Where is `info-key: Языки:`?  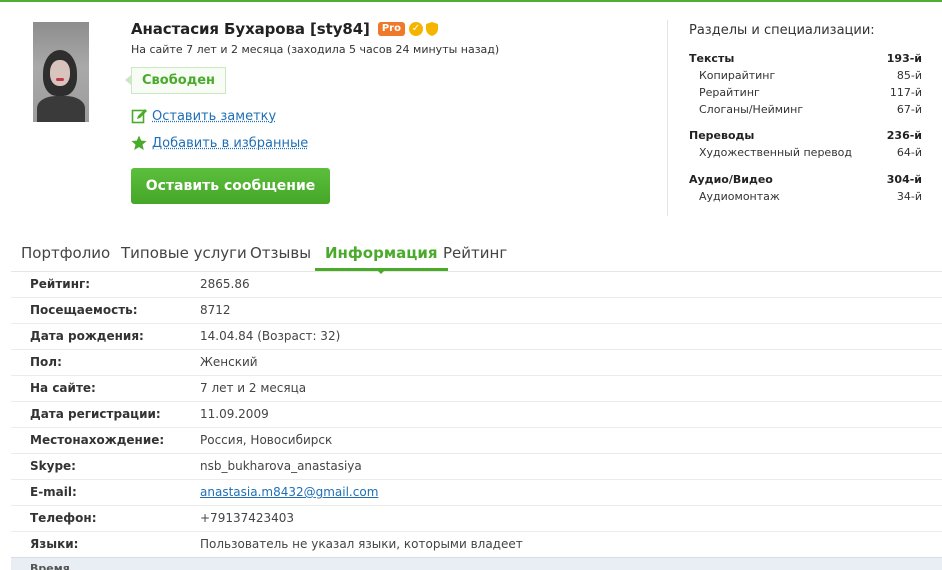
info-key: Языки: is located at coordinates (54, 544).